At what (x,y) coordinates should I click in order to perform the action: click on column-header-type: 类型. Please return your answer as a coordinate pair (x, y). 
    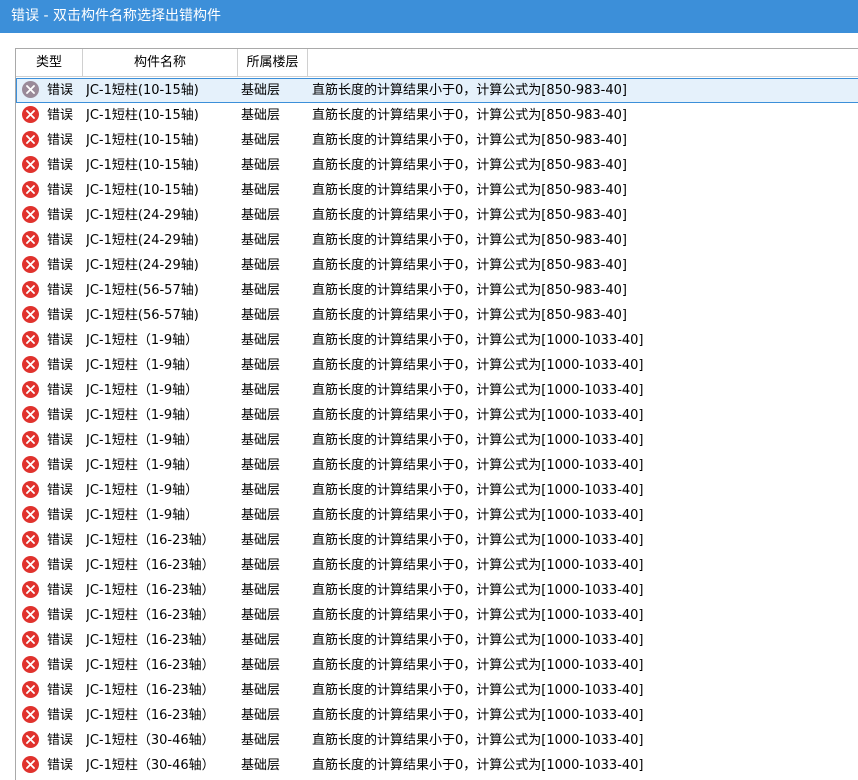
    Looking at the image, I should click on (49, 62).